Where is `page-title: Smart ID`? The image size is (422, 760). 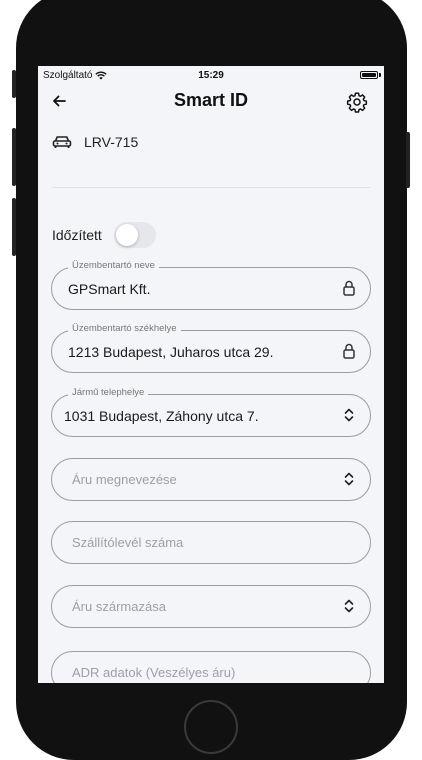 page-title: Smart ID is located at coordinates (211, 100).